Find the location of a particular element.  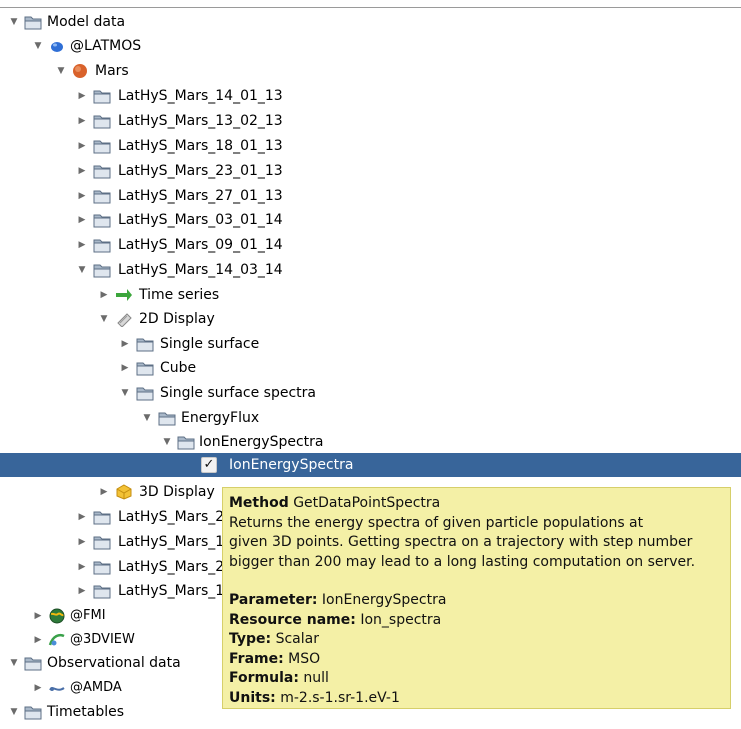

tree-node-label: LatHyS_Mars_14_03_14 is located at coordinates (200, 270).